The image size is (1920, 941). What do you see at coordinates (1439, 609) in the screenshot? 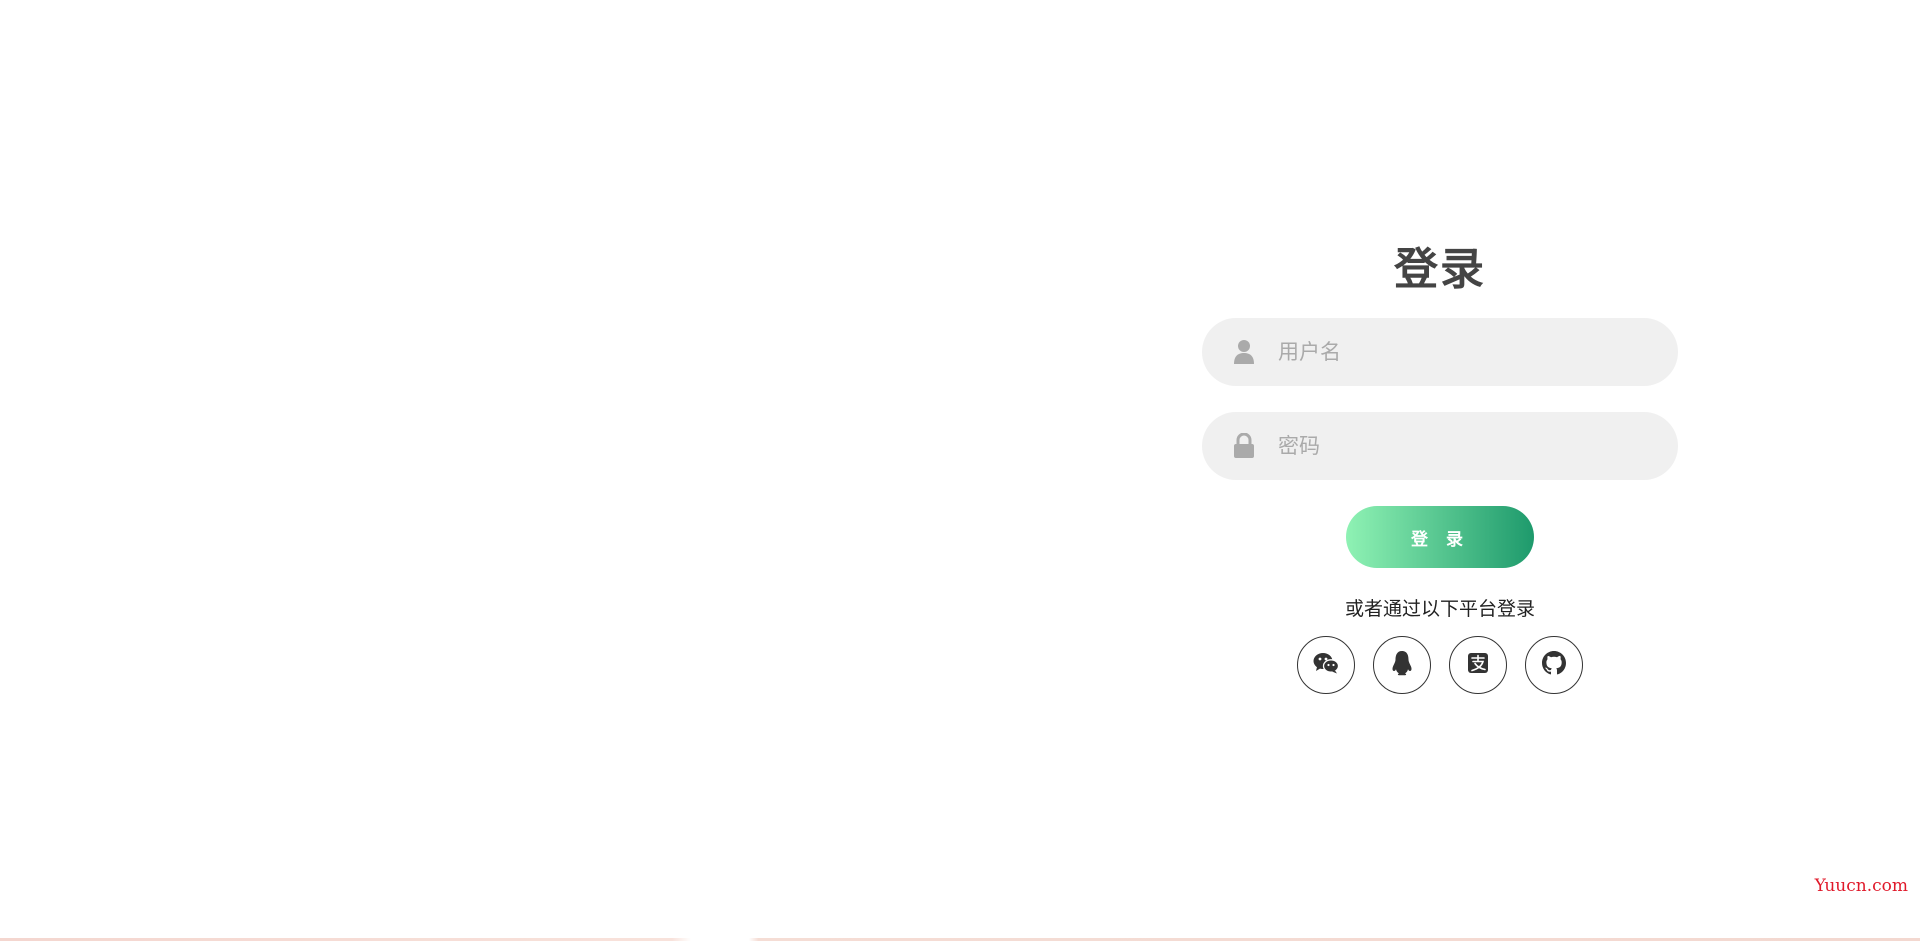
I see `alt-login-label: 或者通过以下平台登录` at bounding box center [1439, 609].